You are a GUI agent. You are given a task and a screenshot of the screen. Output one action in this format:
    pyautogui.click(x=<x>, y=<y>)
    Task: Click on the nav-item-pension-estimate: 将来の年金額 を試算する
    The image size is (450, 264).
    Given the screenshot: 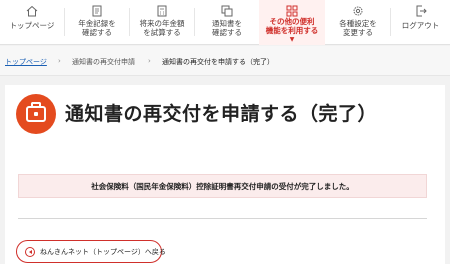 What is the action you would take?
    pyautogui.click(x=162, y=22)
    